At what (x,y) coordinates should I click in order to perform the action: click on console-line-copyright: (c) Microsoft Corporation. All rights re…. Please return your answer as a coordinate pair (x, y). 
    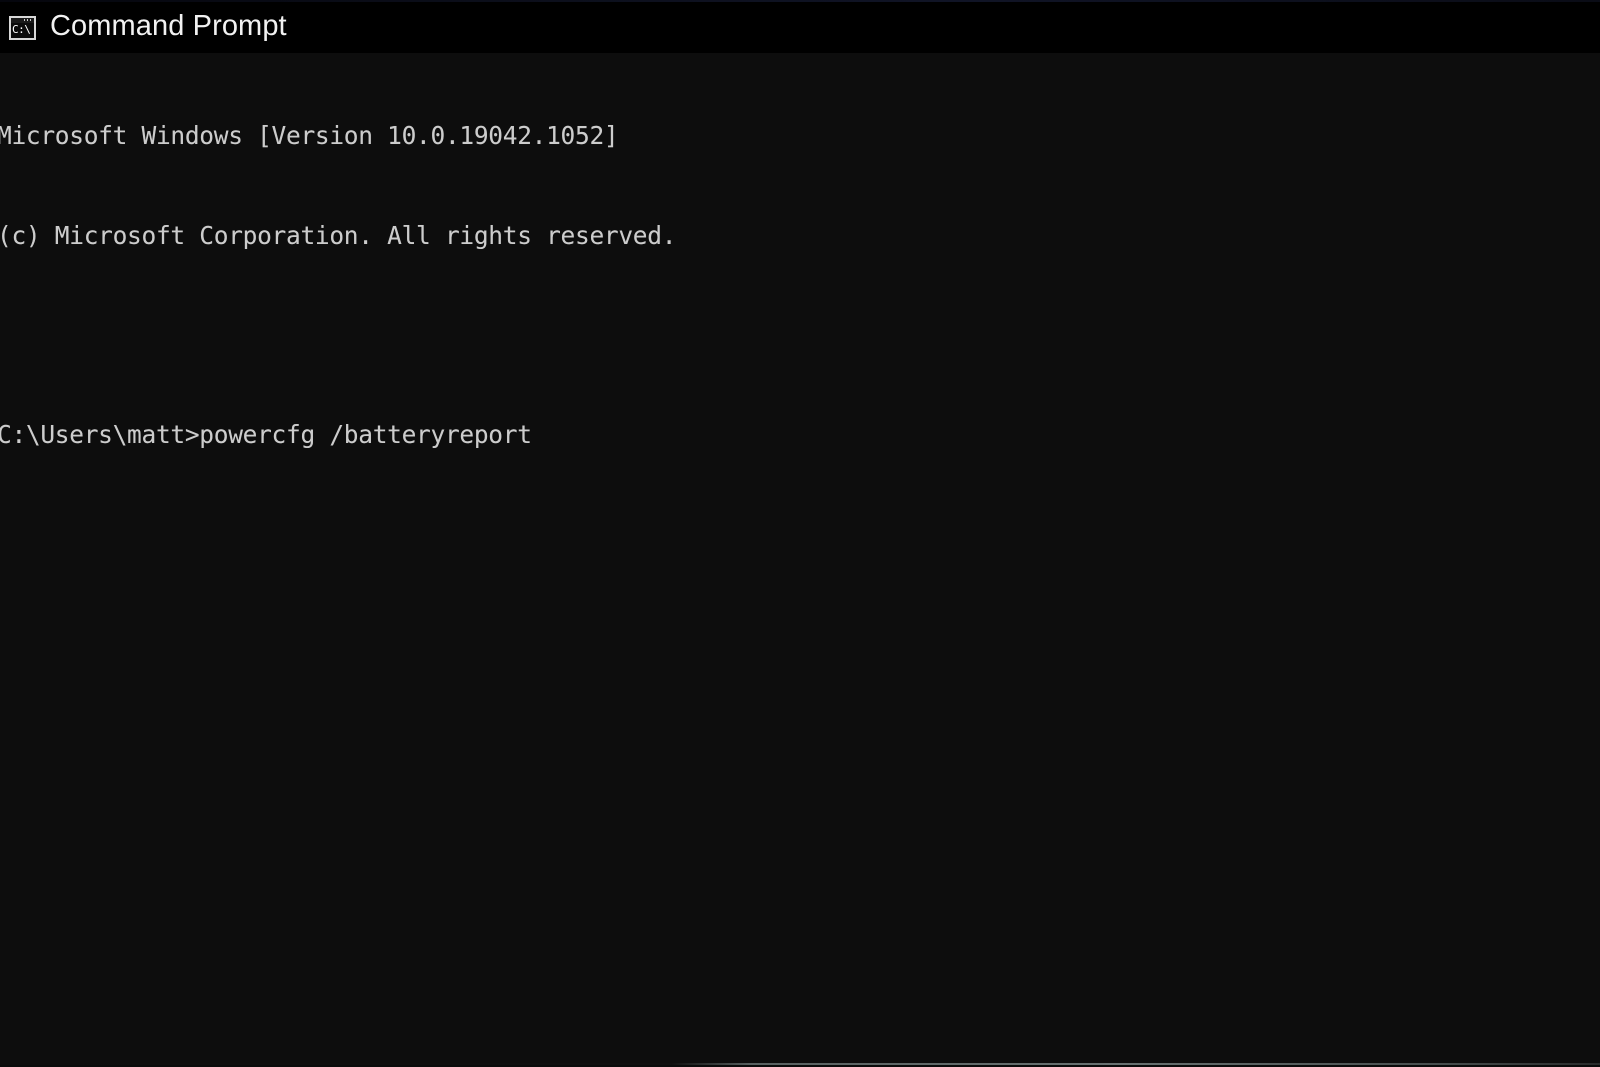
    Looking at the image, I should click on (338, 235).